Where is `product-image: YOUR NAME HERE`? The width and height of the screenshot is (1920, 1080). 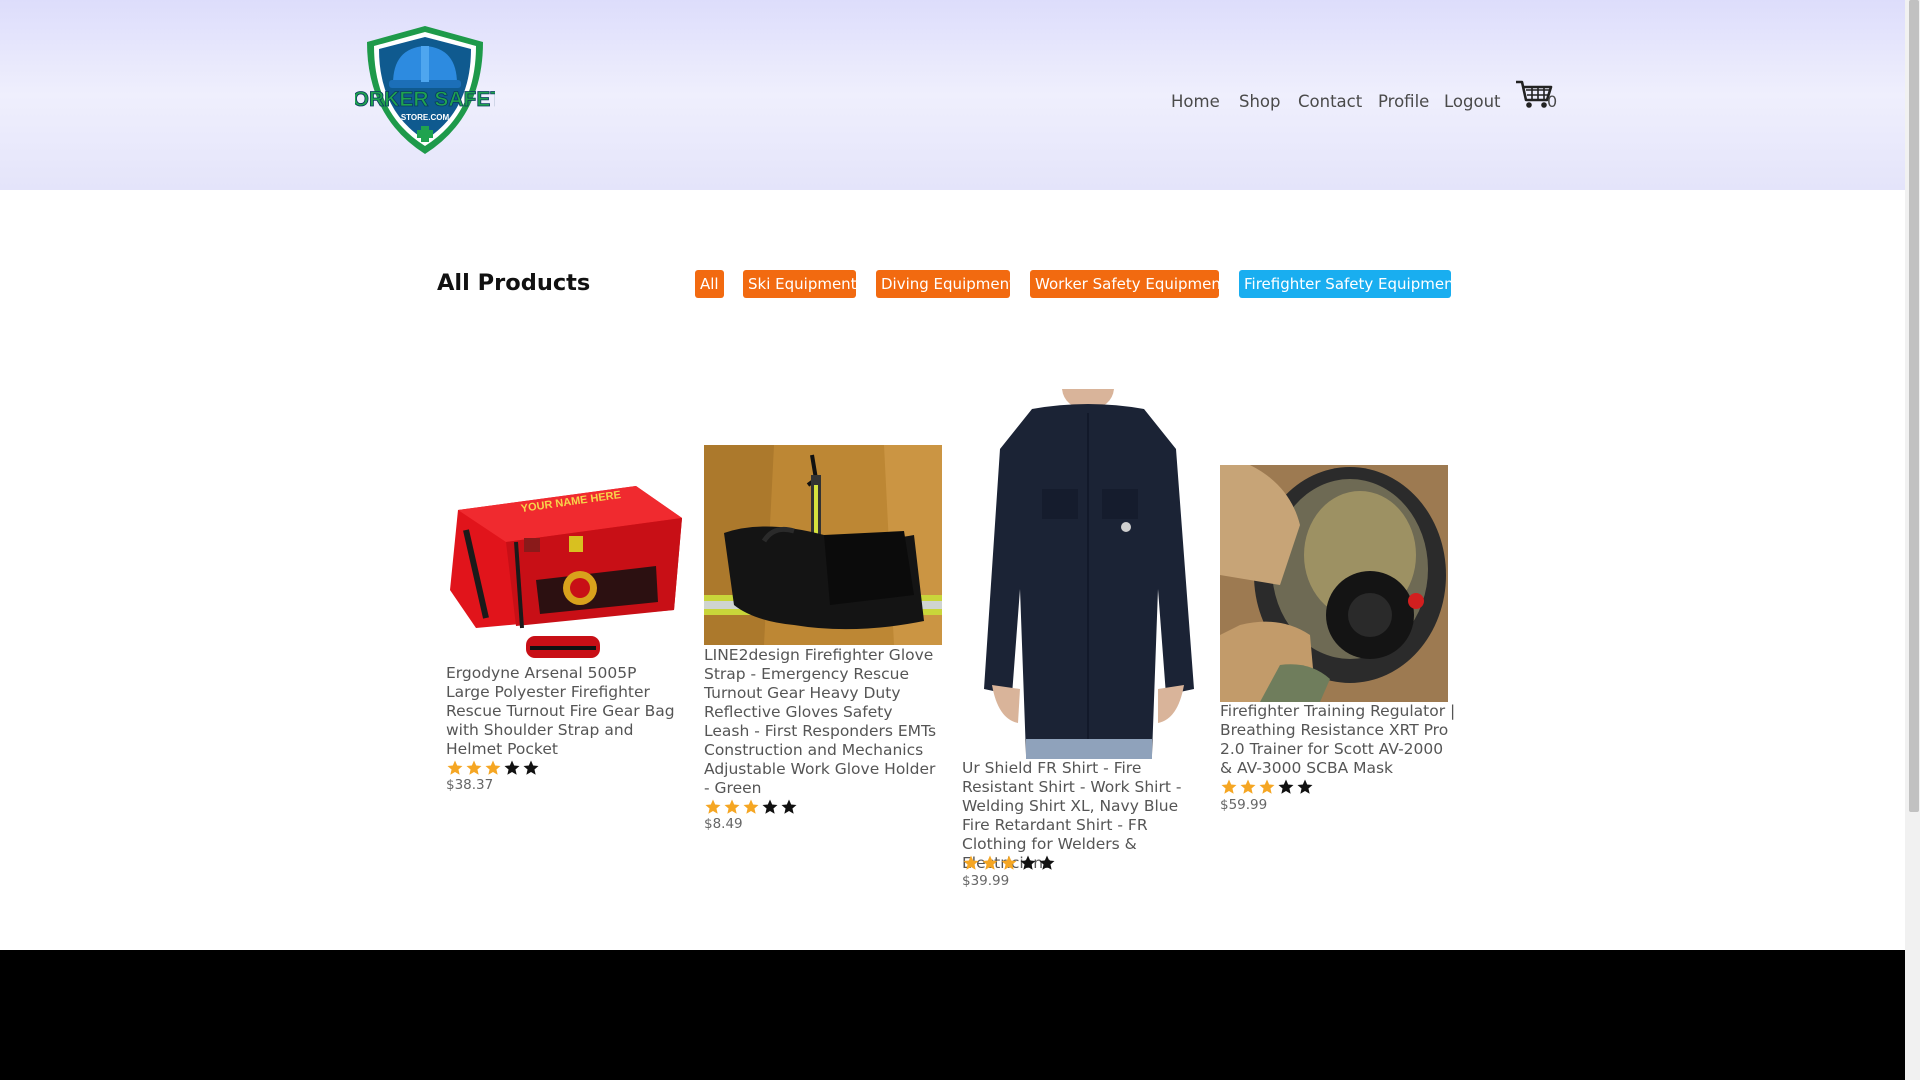
product-image: YOUR NAME HERE is located at coordinates (565, 567).